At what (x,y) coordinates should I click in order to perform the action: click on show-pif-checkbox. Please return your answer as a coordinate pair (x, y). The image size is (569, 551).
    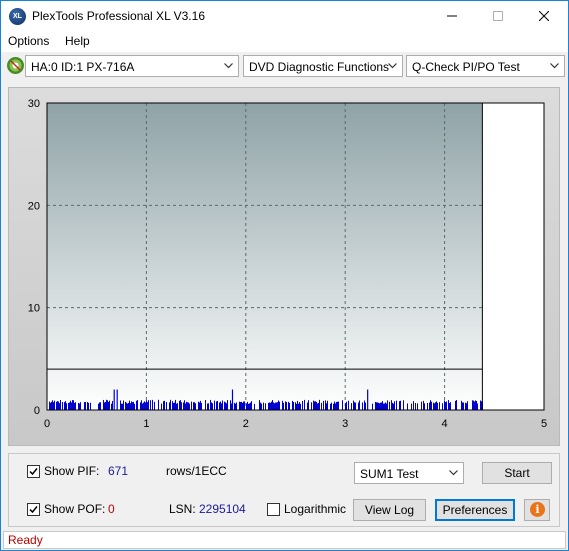
    Looking at the image, I should click on (33, 471).